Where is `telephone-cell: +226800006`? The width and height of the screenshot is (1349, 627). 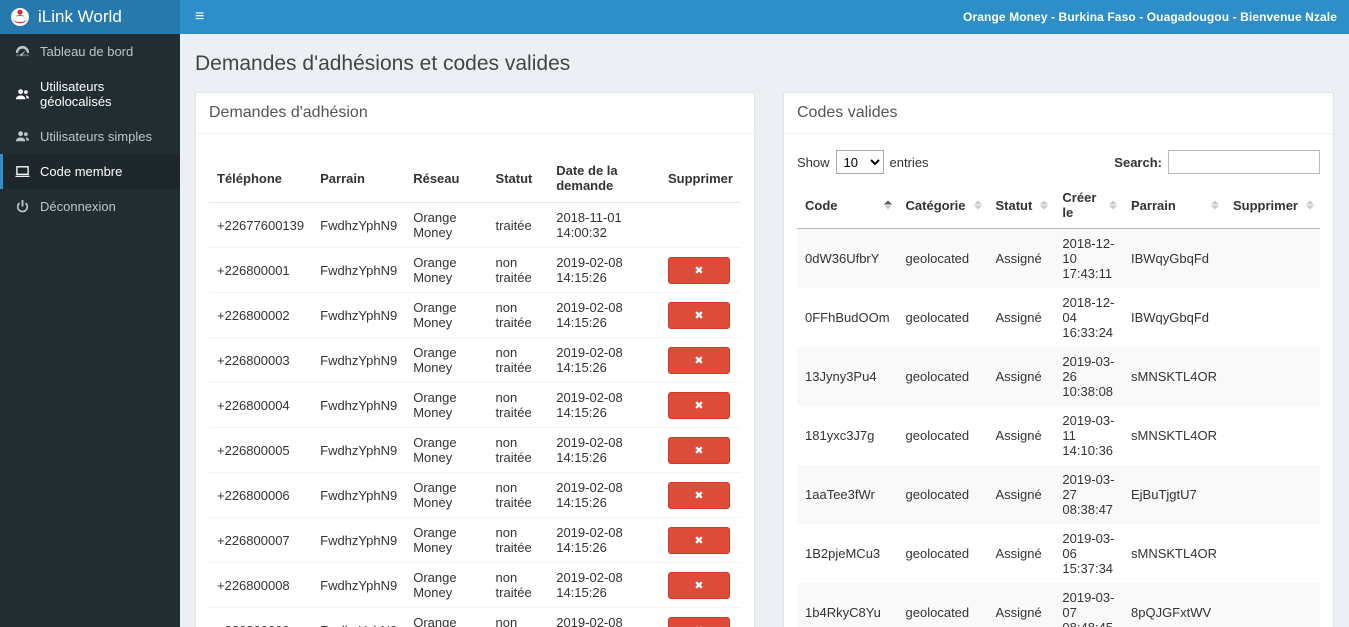
telephone-cell: +226800006 is located at coordinates (261, 495).